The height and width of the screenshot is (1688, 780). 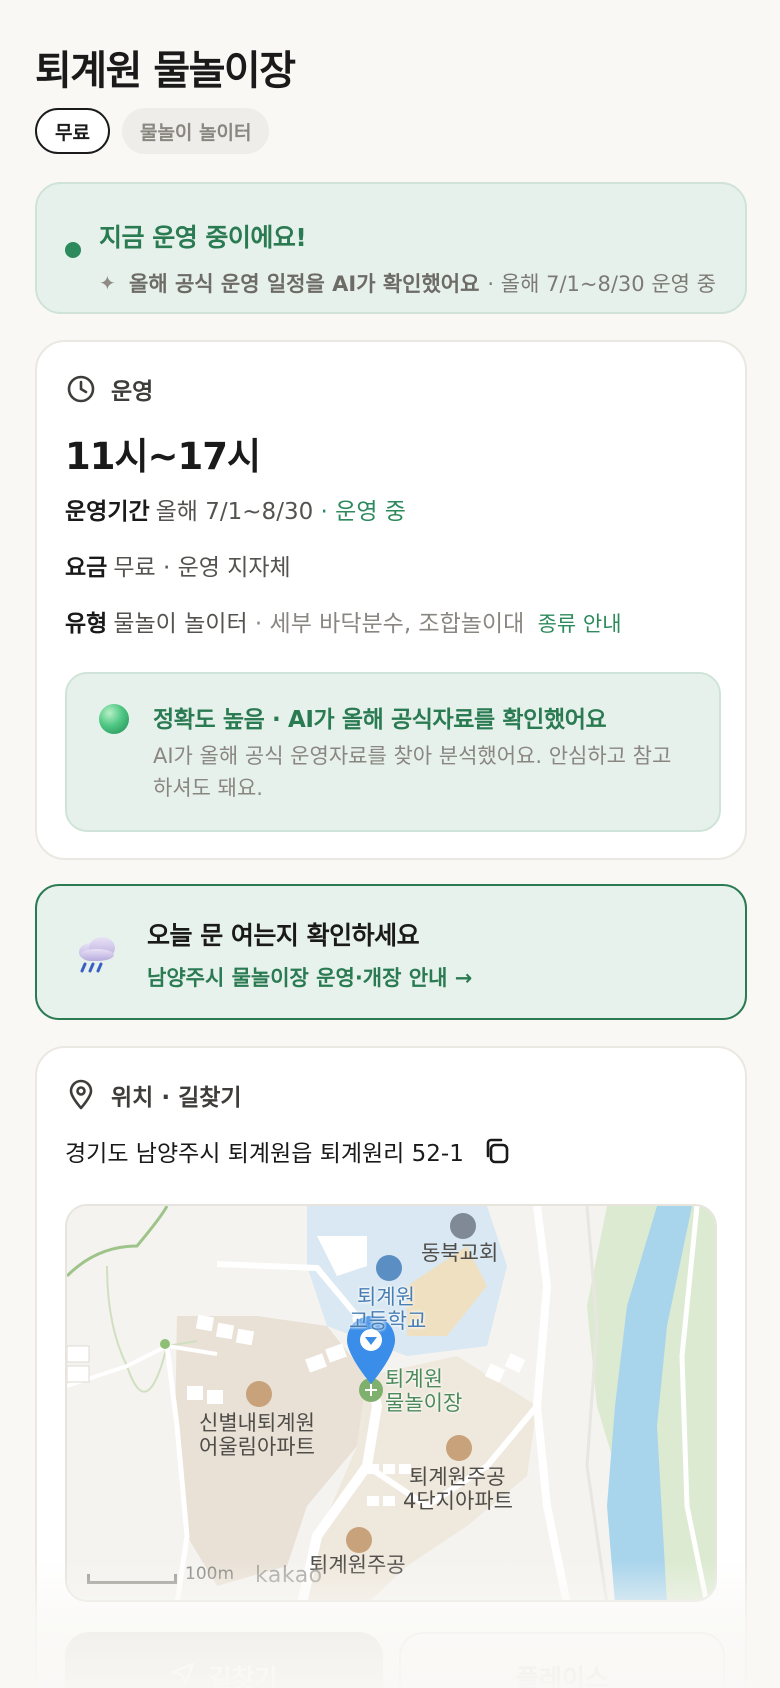 I want to click on ai-verified-text: 올해 공식 운영 일정을 AI가 확인했어요, so click(x=304, y=284).